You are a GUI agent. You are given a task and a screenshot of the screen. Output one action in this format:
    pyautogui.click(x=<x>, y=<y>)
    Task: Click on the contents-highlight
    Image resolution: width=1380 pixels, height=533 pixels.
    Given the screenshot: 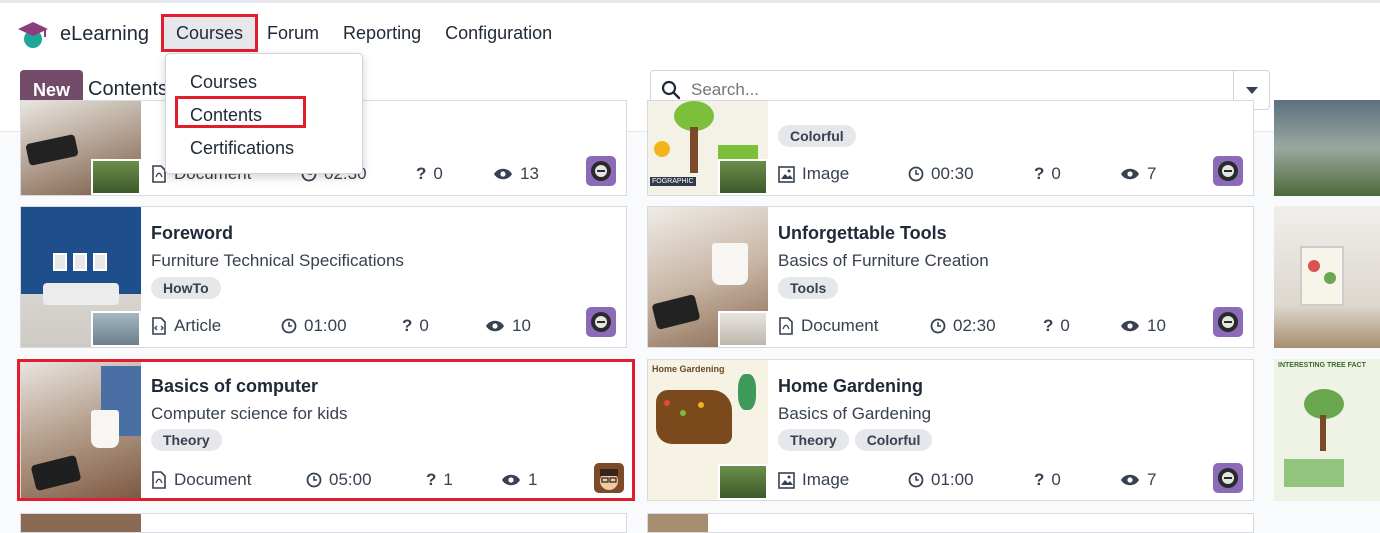 What is the action you would take?
    pyautogui.click(x=240, y=112)
    